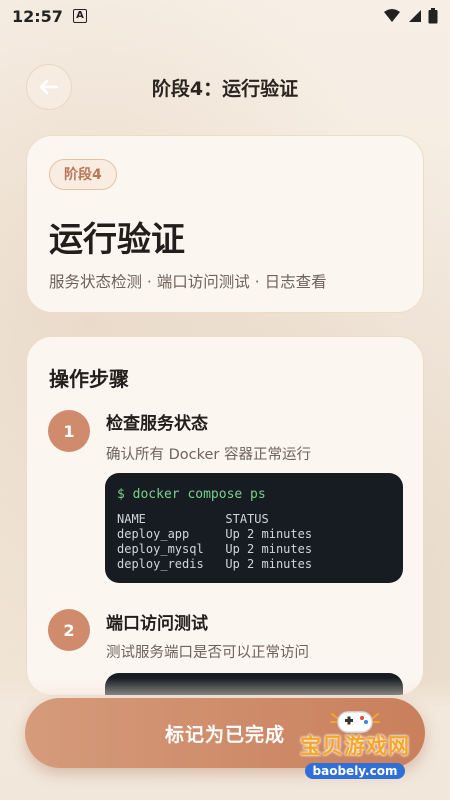 This screenshot has width=450, height=800. What do you see at coordinates (83, 174) in the screenshot?
I see `stage-badge: 阶段4` at bounding box center [83, 174].